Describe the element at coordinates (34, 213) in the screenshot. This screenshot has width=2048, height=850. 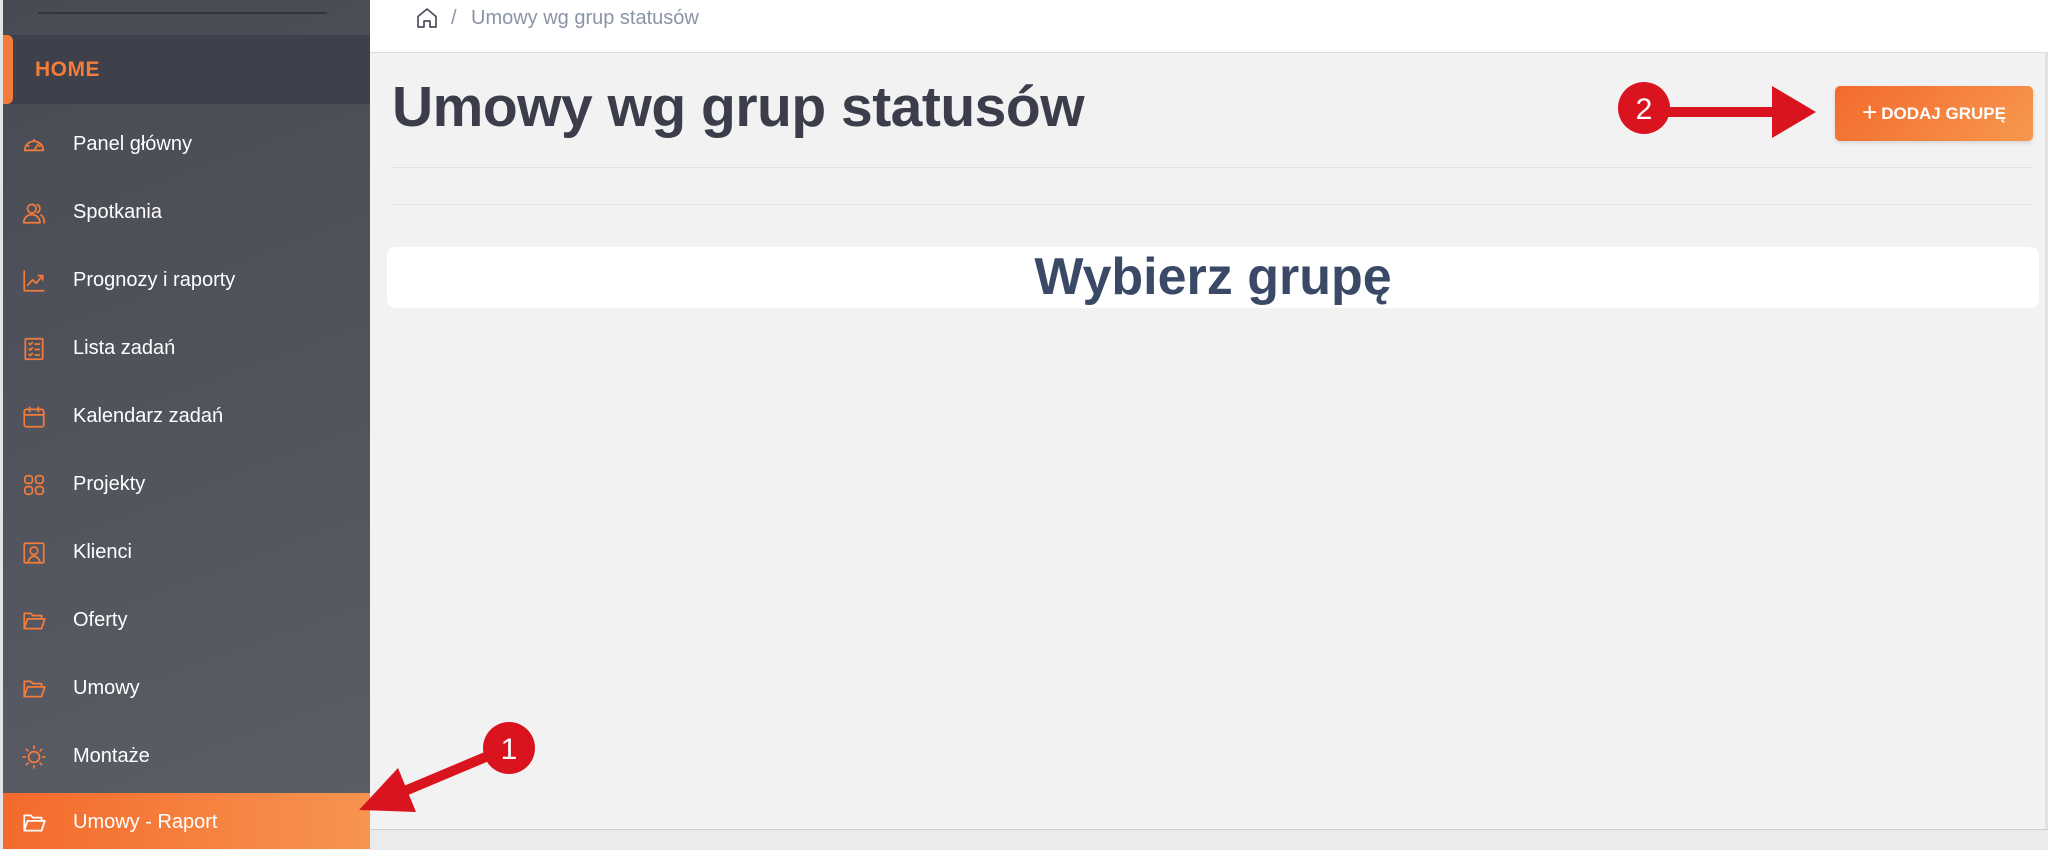
I see `users-icon` at that location.